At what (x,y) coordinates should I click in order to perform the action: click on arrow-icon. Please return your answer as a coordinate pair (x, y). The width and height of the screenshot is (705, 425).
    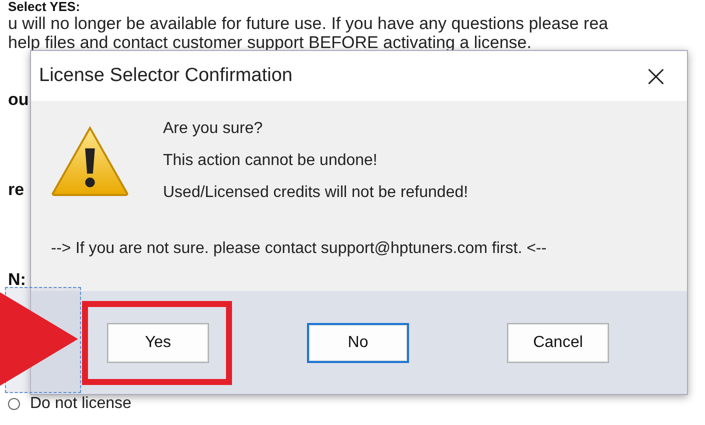
    Looking at the image, I should click on (39, 339).